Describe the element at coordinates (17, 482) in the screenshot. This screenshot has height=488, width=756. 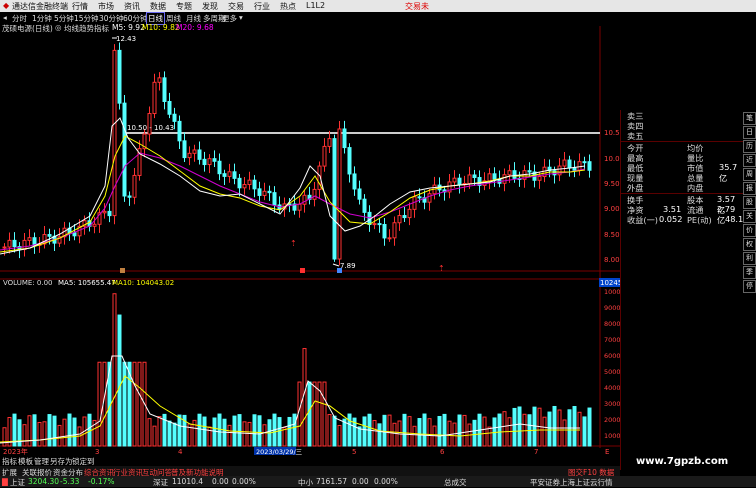
I see `sh-index-label: 上证` at that location.